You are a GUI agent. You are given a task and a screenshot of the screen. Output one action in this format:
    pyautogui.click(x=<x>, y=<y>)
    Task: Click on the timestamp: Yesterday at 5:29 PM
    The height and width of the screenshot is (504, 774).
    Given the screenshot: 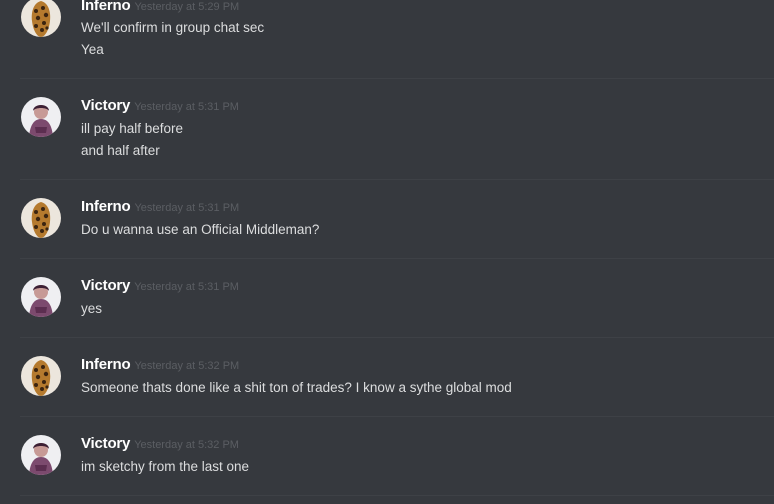 What is the action you would take?
    pyautogui.click(x=187, y=7)
    